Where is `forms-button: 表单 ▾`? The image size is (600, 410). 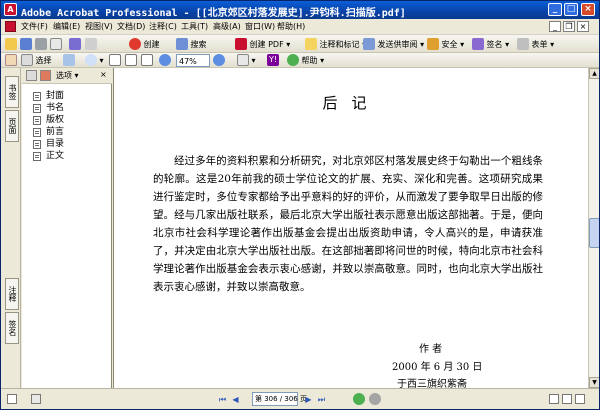 forms-button: 表单 ▾ is located at coordinates (535, 44).